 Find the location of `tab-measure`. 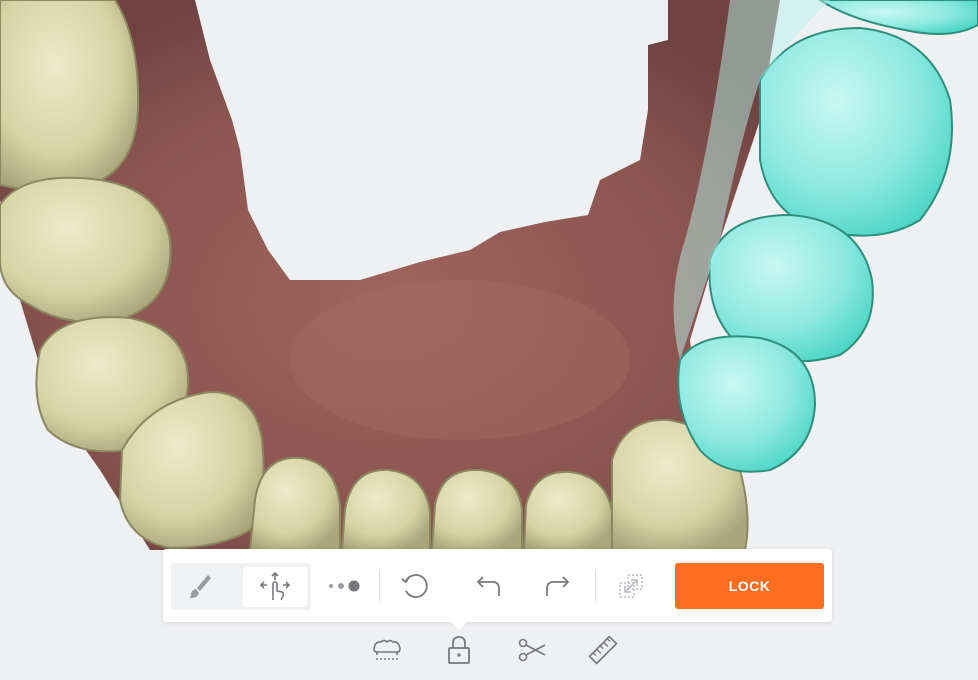

tab-measure is located at coordinates (603, 650).